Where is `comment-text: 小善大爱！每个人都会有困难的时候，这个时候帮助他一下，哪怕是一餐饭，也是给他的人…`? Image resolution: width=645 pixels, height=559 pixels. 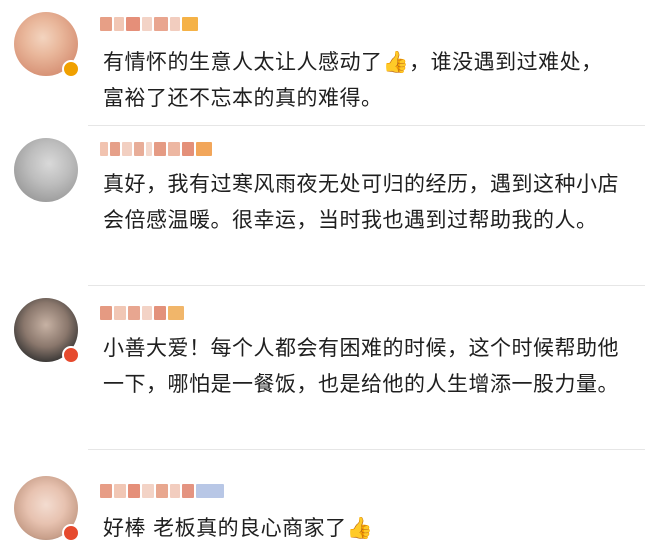 comment-text: 小善大爱！每个人都会有困难的时候，这个时候帮助他一下，哪怕是一餐饭，也是给他的人… is located at coordinates (361, 366).